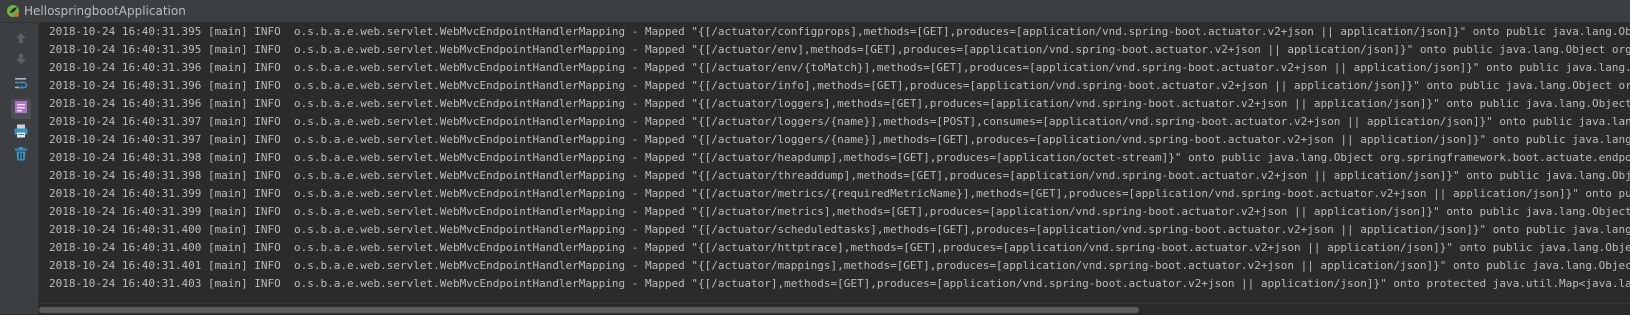  I want to click on soft-wrap-icon, so click(21, 85).